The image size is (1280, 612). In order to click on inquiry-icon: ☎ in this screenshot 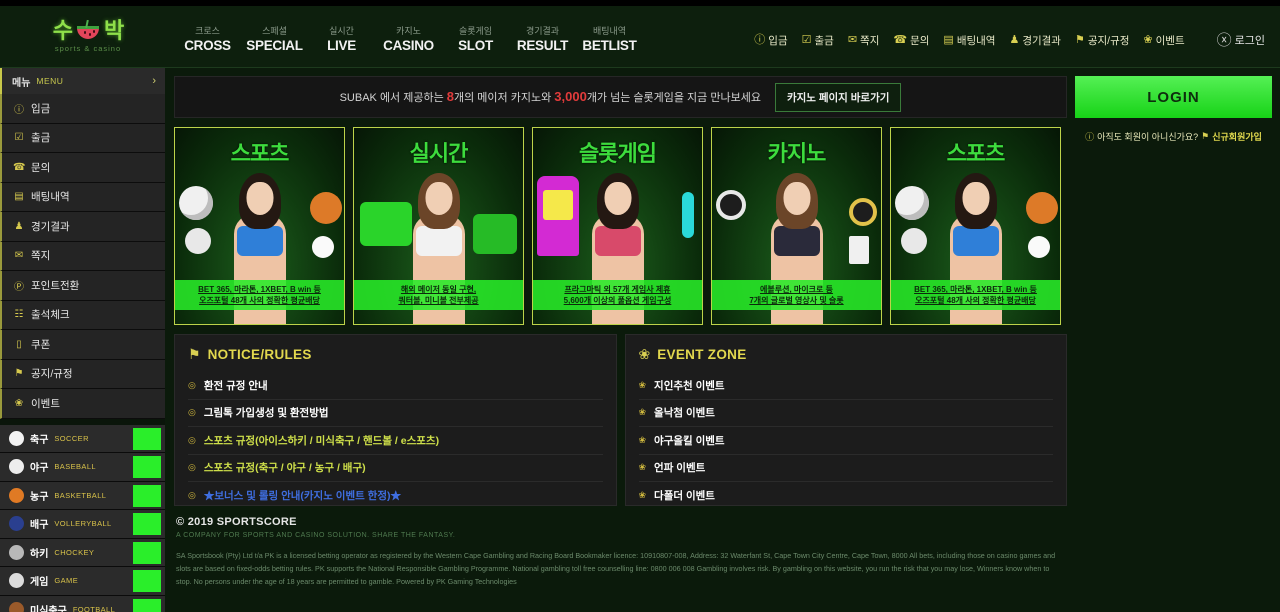, I will do `click(900, 39)`.